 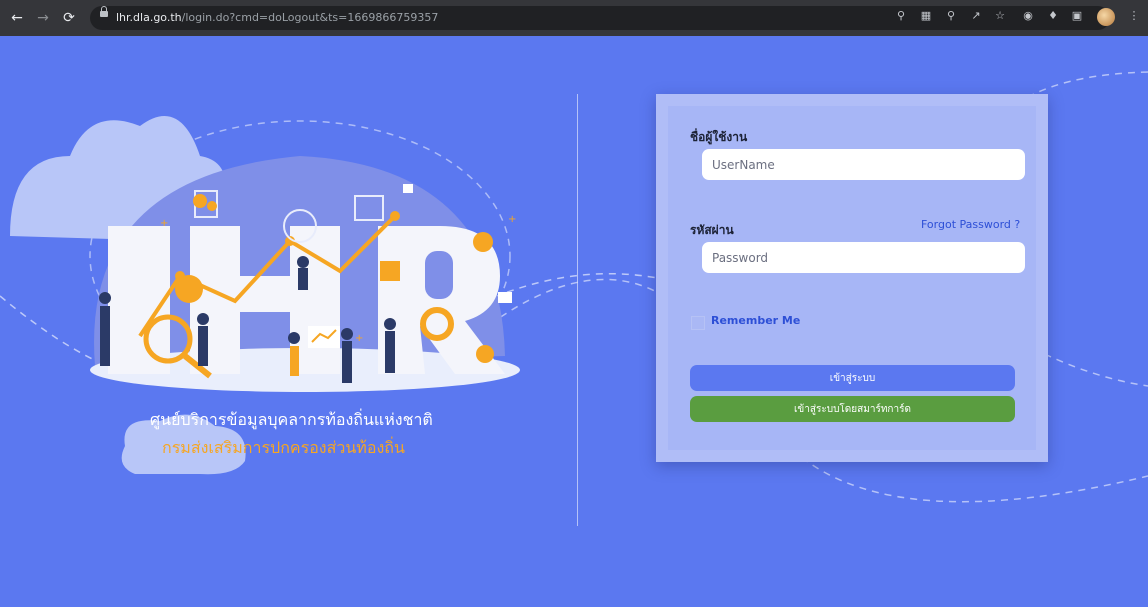 I want to click on forgot-password-link: Forgot Password ?, so click(x=970, y=224).